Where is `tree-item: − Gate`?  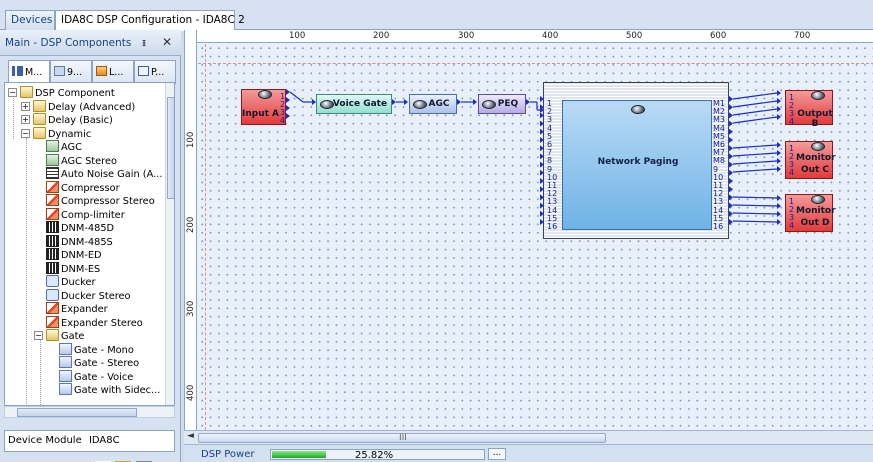 tree-item: − Gate is located at coordinates (59, 336).